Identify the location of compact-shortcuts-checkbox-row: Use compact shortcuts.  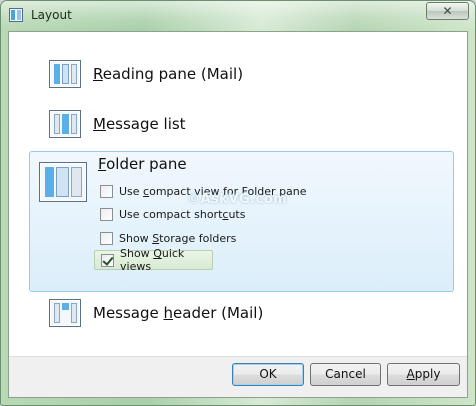
(172, 214).